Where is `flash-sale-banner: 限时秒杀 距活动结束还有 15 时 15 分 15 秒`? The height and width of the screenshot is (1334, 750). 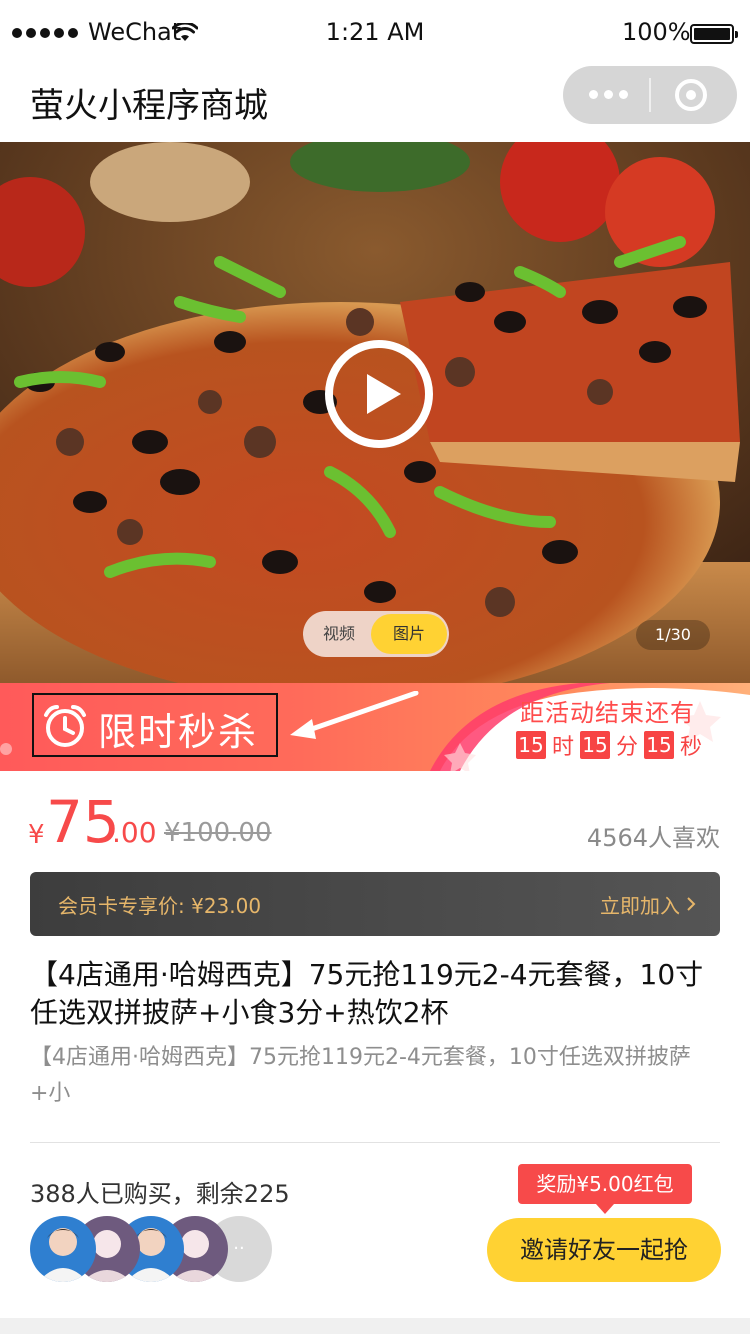
flash-sale-banner: 限时秒杀 距活动结束还有 15 时 15 分 15 秒 is located at coordinates (375, 727).